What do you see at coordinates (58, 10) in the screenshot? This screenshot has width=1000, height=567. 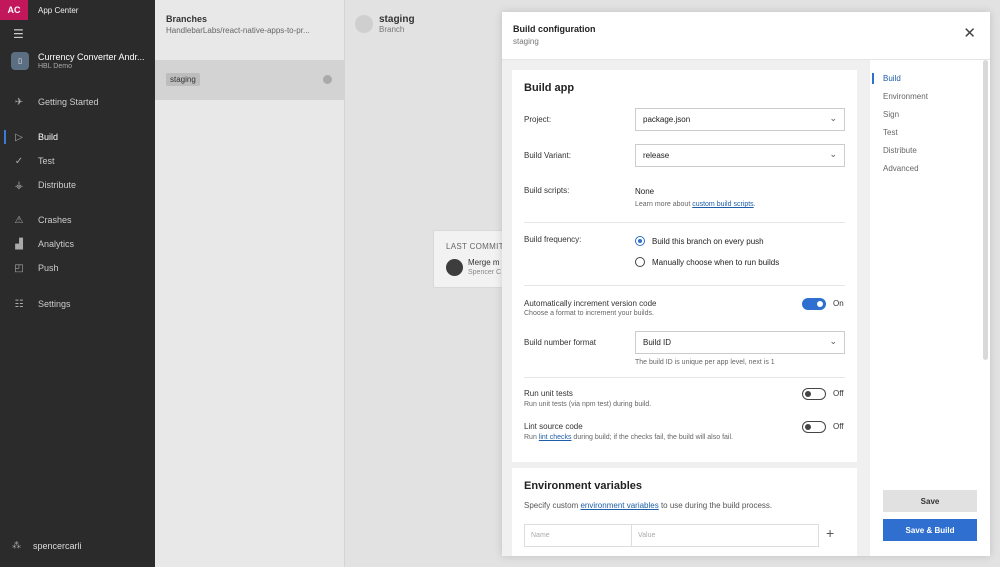 I see `app-center-title: App Center` at bounding box center [58, 10].